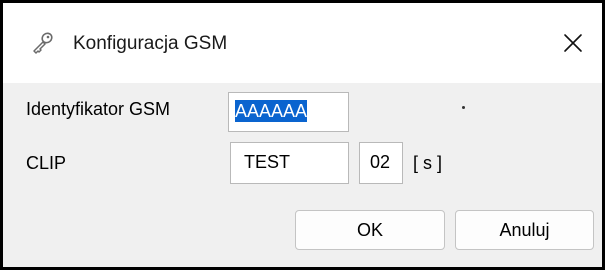 This screenshot has height=270, width=605. Describe the element at coordinates (46, 163) in the screenshot. I see `clip-label: CLIP` at that location.